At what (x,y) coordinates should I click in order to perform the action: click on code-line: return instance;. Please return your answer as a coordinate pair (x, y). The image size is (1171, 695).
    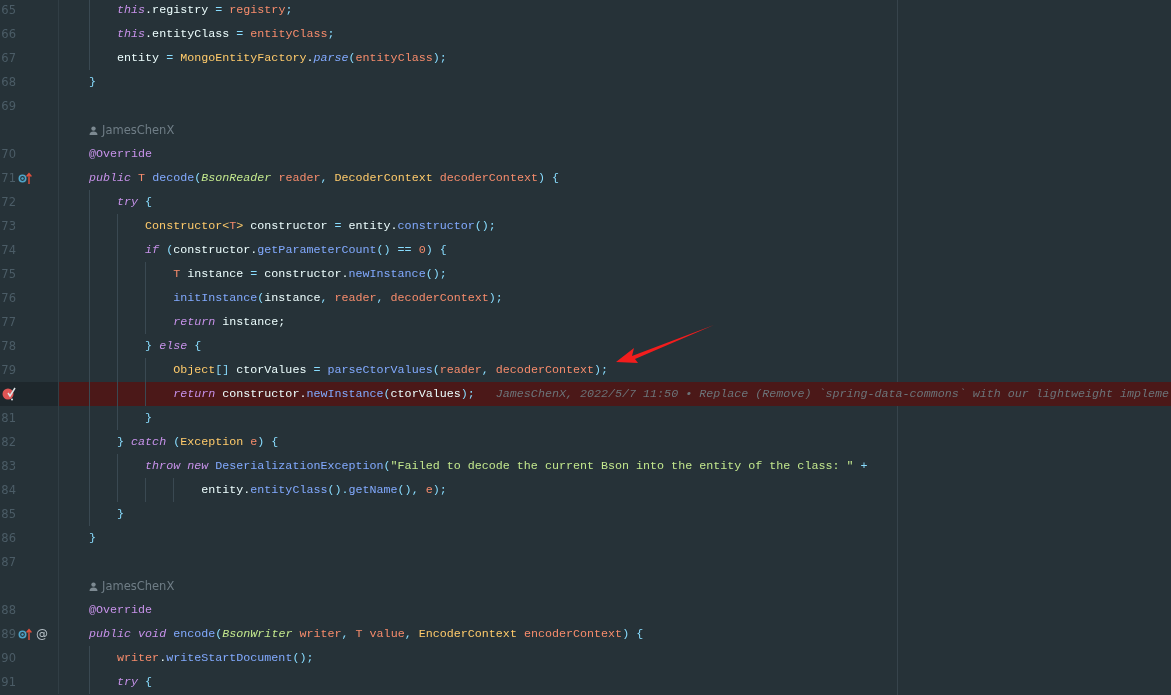
    Looking at the image, I should click on (229, 322).